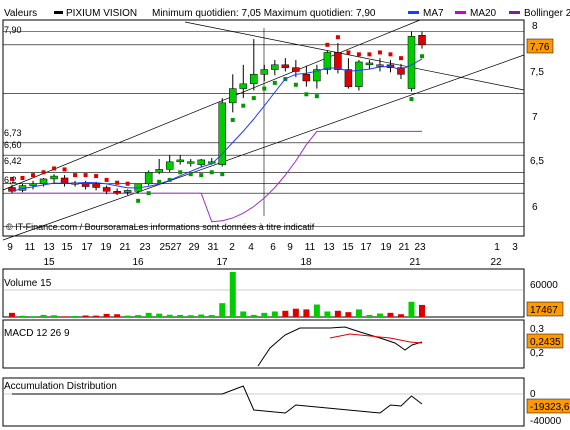 Image resolution: width=570 pixels, height=430 pixels. What do you see at coordinates (13, 161) in the screenshot?
I see `level-6-42: 6,42` at bounding box center [13, 161].